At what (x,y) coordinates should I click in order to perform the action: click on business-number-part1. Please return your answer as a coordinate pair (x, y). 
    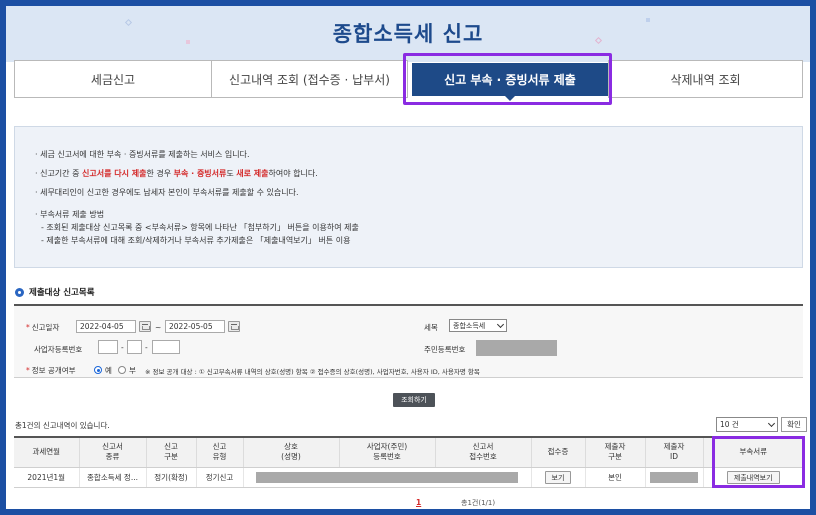
    Looking at the image, I should click on (108, 347).